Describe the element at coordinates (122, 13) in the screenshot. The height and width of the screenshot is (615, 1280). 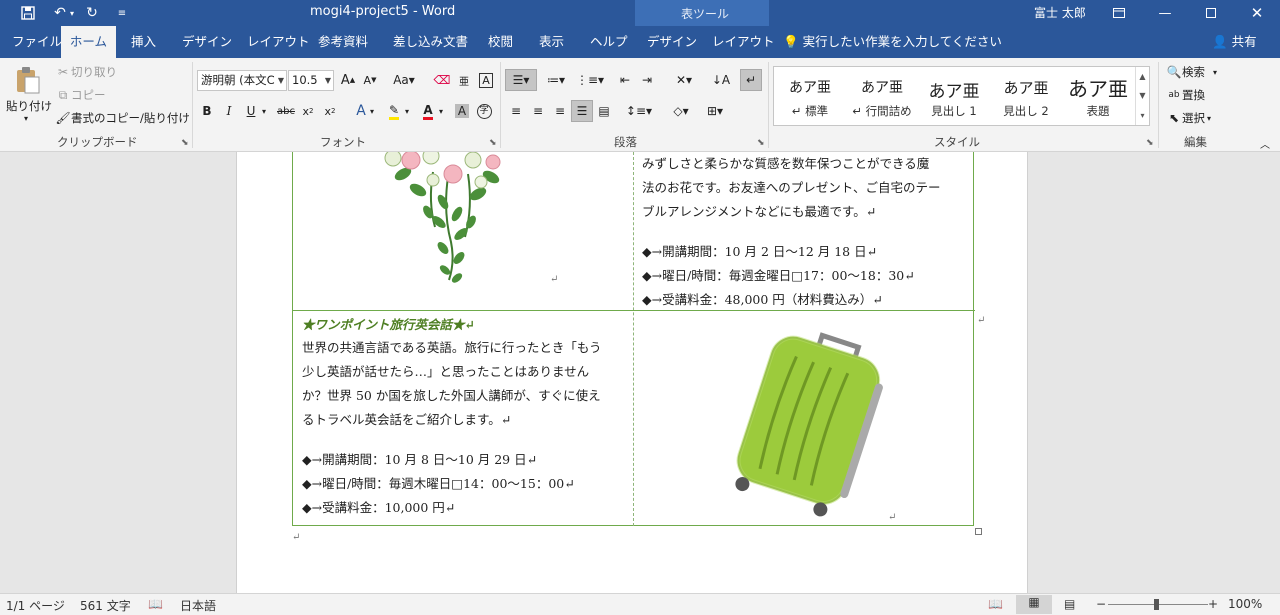
I see `customize-quick-access-icon: ≡` at that location.